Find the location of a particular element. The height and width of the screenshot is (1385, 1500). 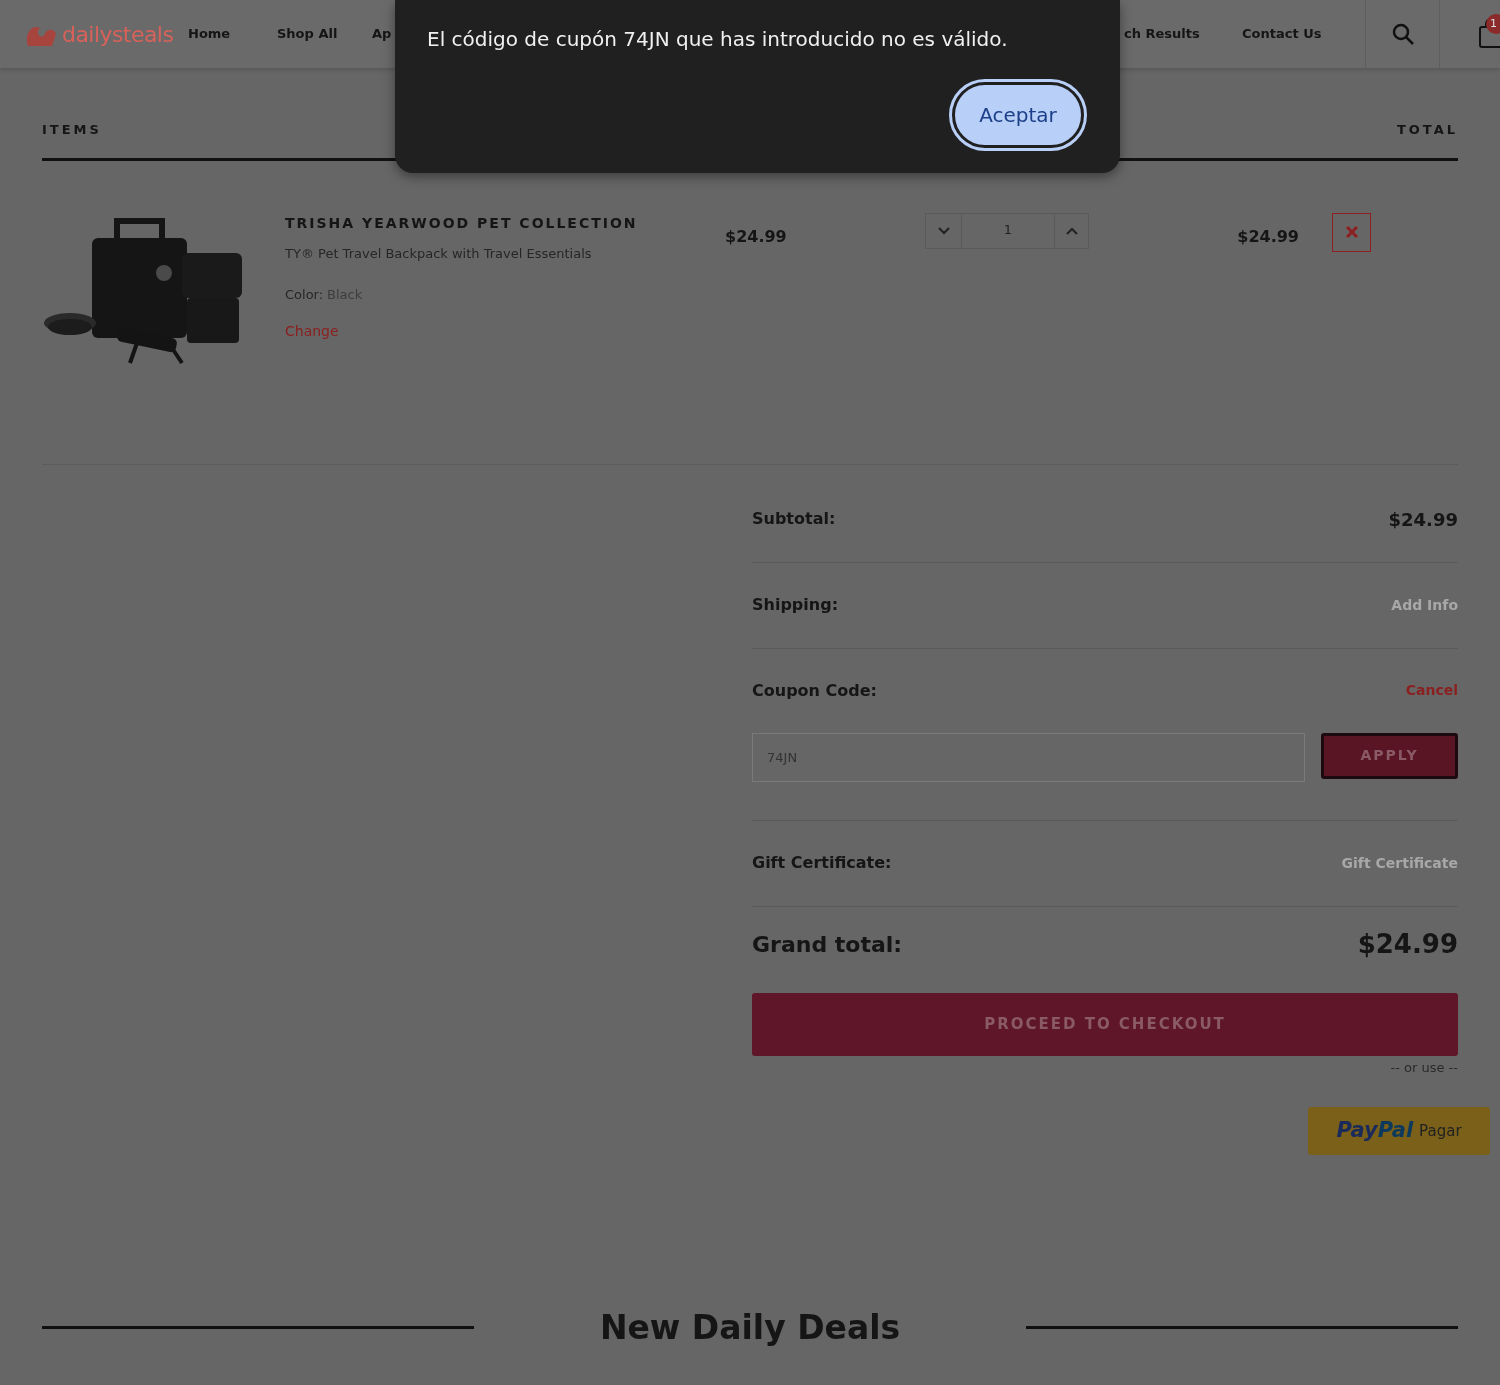

or-use-text: -- or use -- is located at coordinates (1424, 1067).